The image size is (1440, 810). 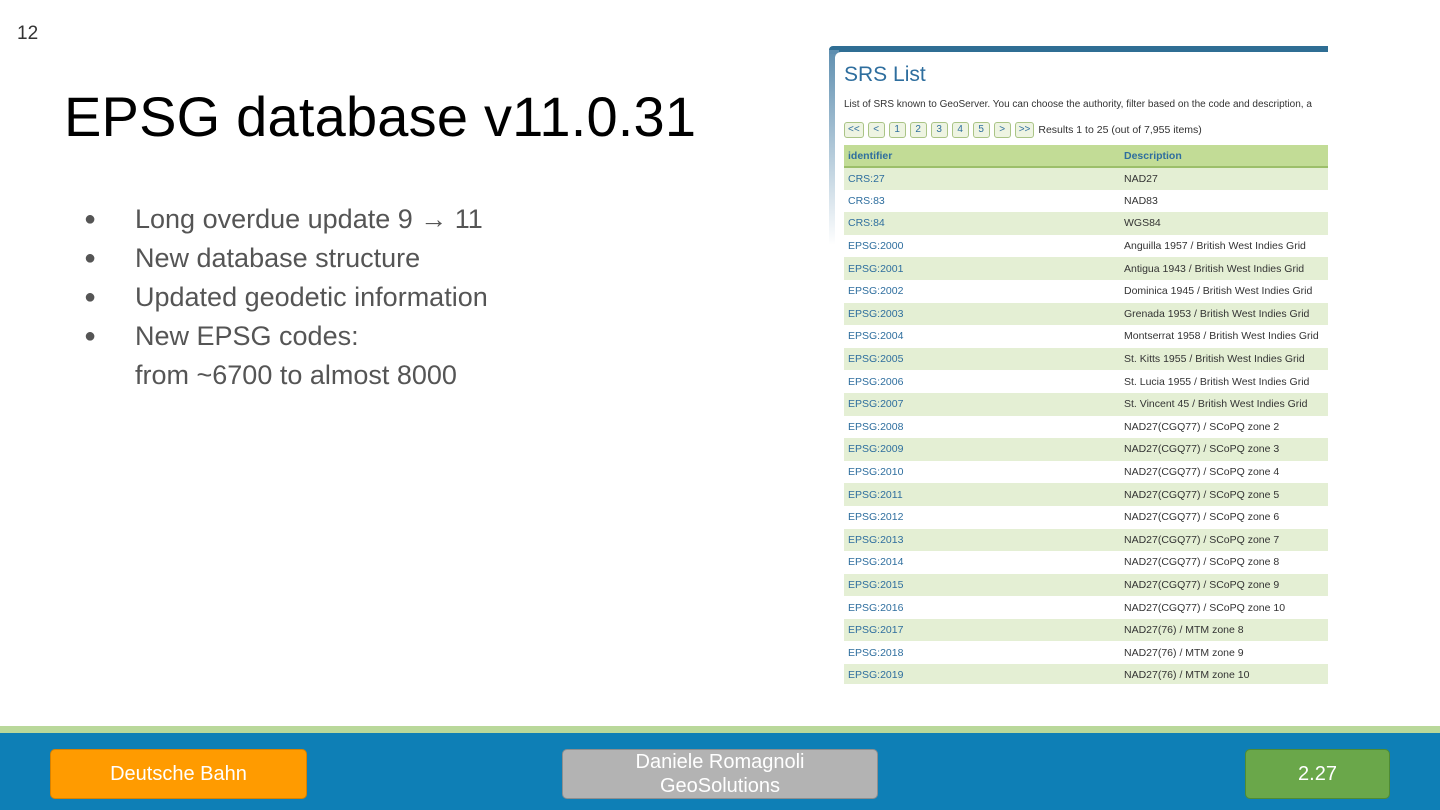 I want to click on table-row: CRS:84 WGS84, so click(x=1086, y=223).